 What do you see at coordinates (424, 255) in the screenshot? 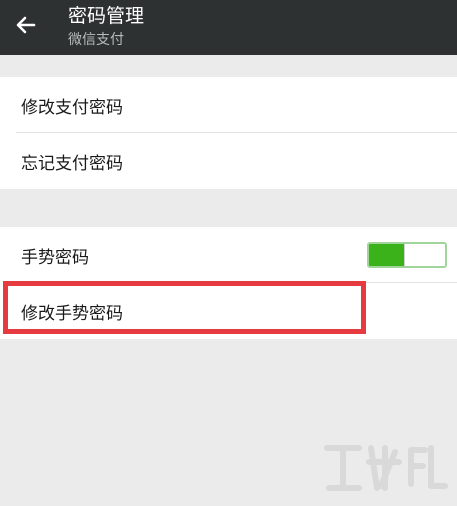
I see `toggle-knob` at bounding box center [424, 255].